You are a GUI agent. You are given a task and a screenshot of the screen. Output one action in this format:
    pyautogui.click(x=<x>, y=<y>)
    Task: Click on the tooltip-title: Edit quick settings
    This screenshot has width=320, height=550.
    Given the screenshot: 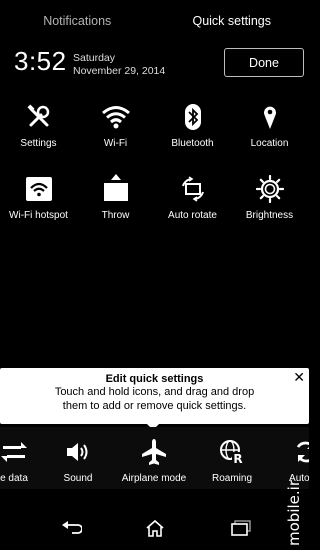 What is the action you would take?
    pyautogui.click(x=154, y=379)
    